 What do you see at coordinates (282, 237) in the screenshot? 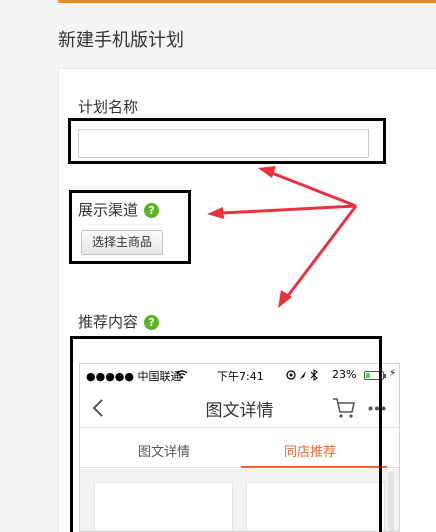
I see `annotation-arrows` at bounding box center [282, 237].